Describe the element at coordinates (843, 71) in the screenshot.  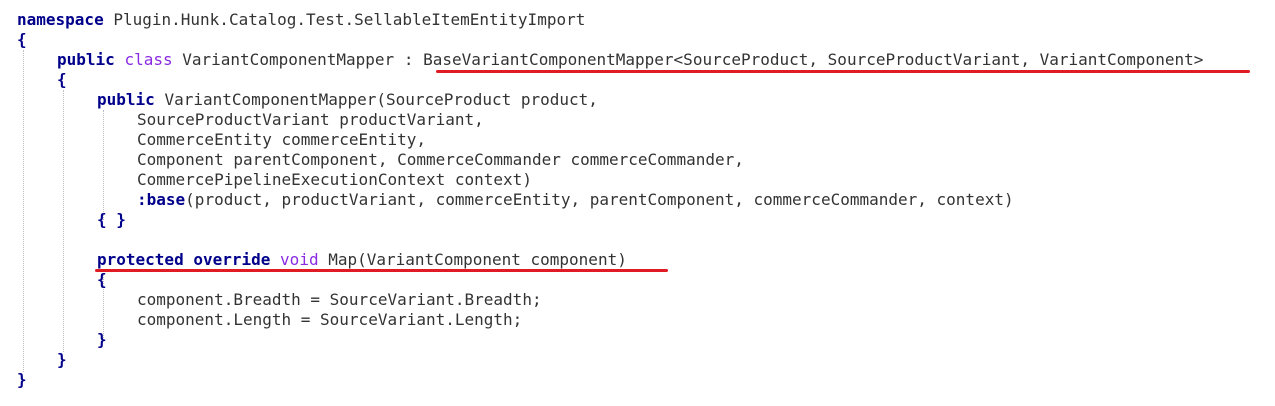
I see `annotation-underline-base-class` at that location.